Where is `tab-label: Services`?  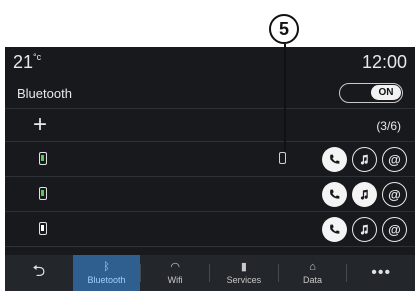 tab-label: Services is located at coordinates (244, 279).